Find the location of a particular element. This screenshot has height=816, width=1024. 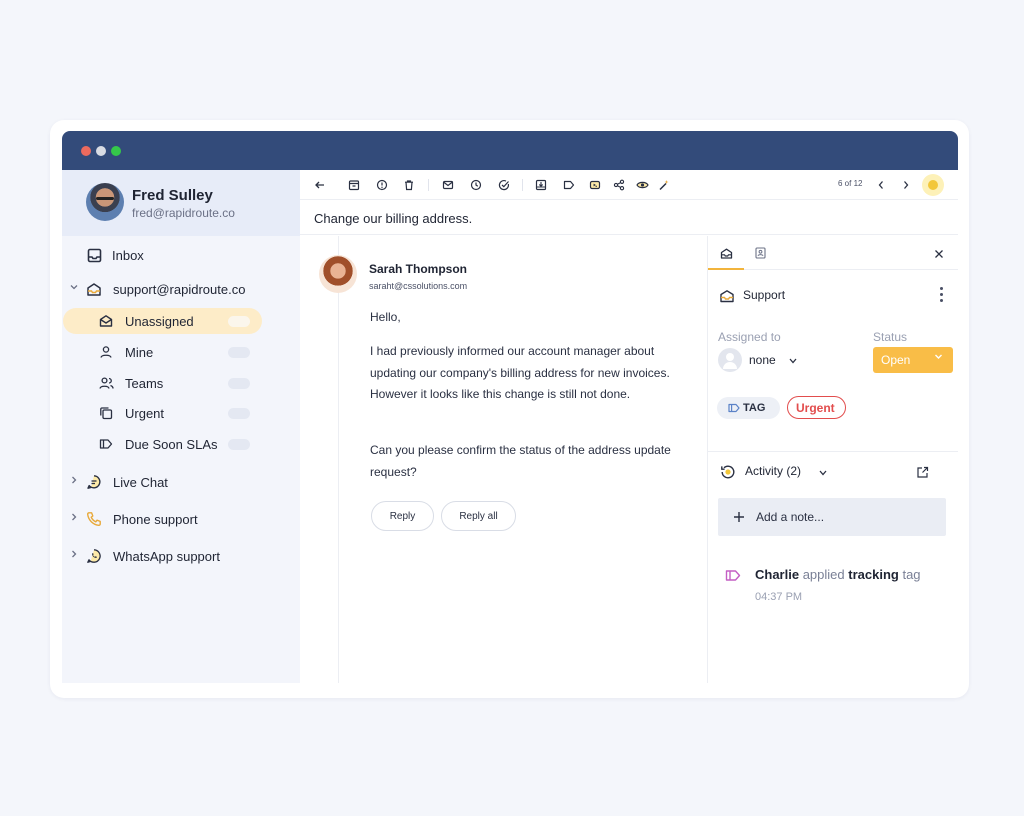

pager-text: 6 of 12 is located at coordinates (850, 183).